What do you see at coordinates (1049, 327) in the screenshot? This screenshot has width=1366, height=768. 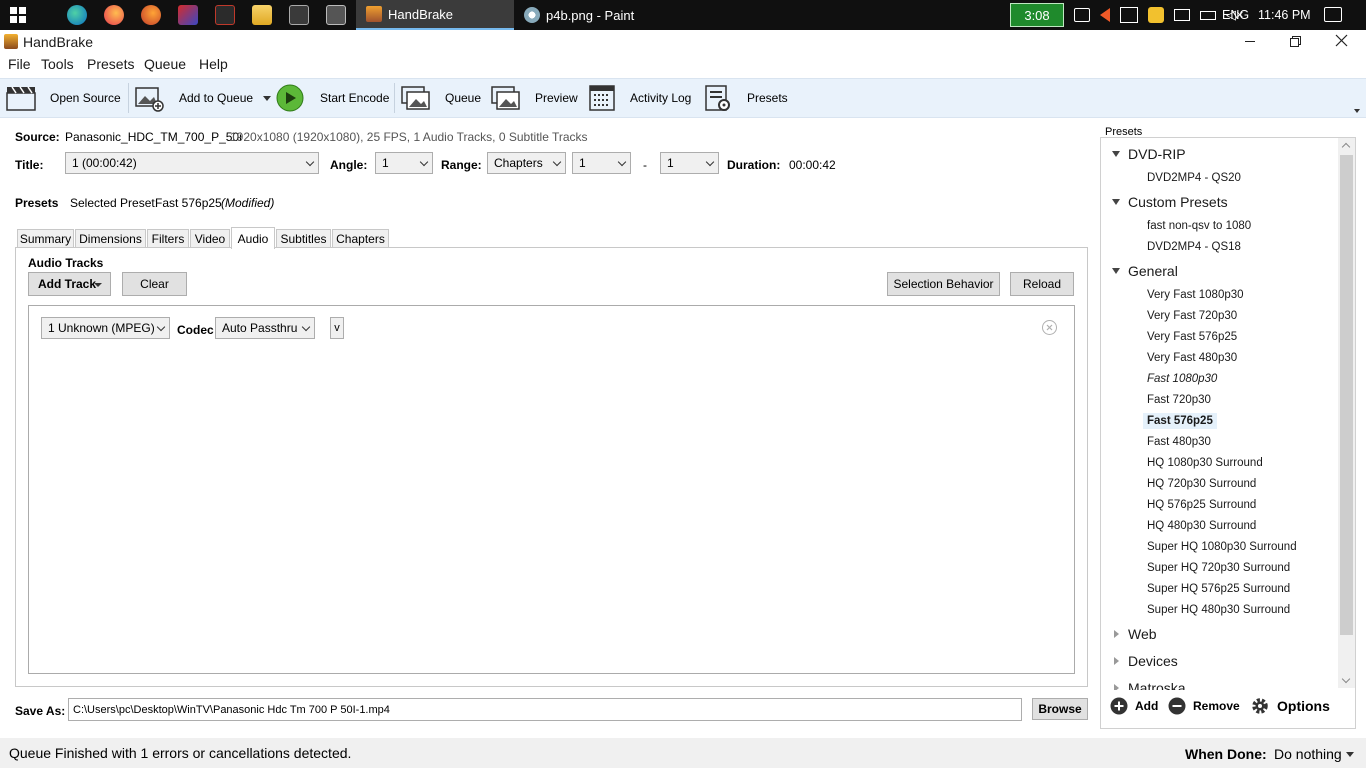 I see `remove-track-icon` at bounding box center [1049, 327].